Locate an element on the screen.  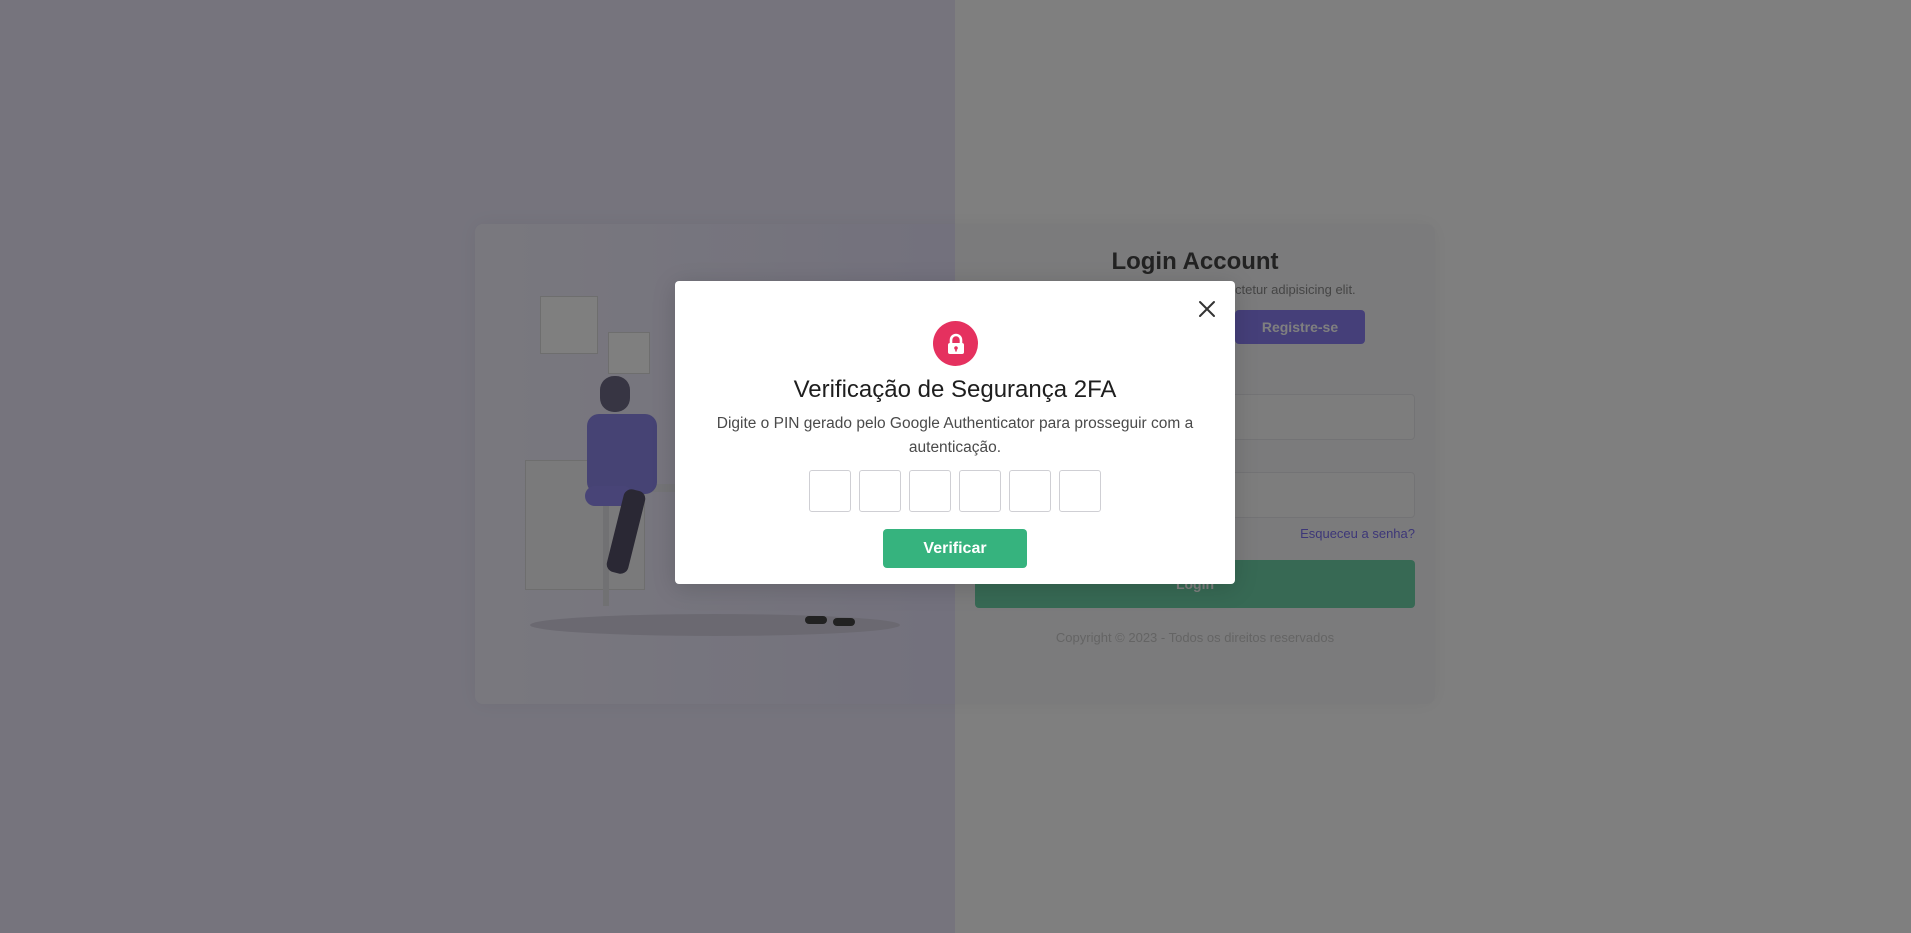
lock-badge is located at coordinates (955, 343).